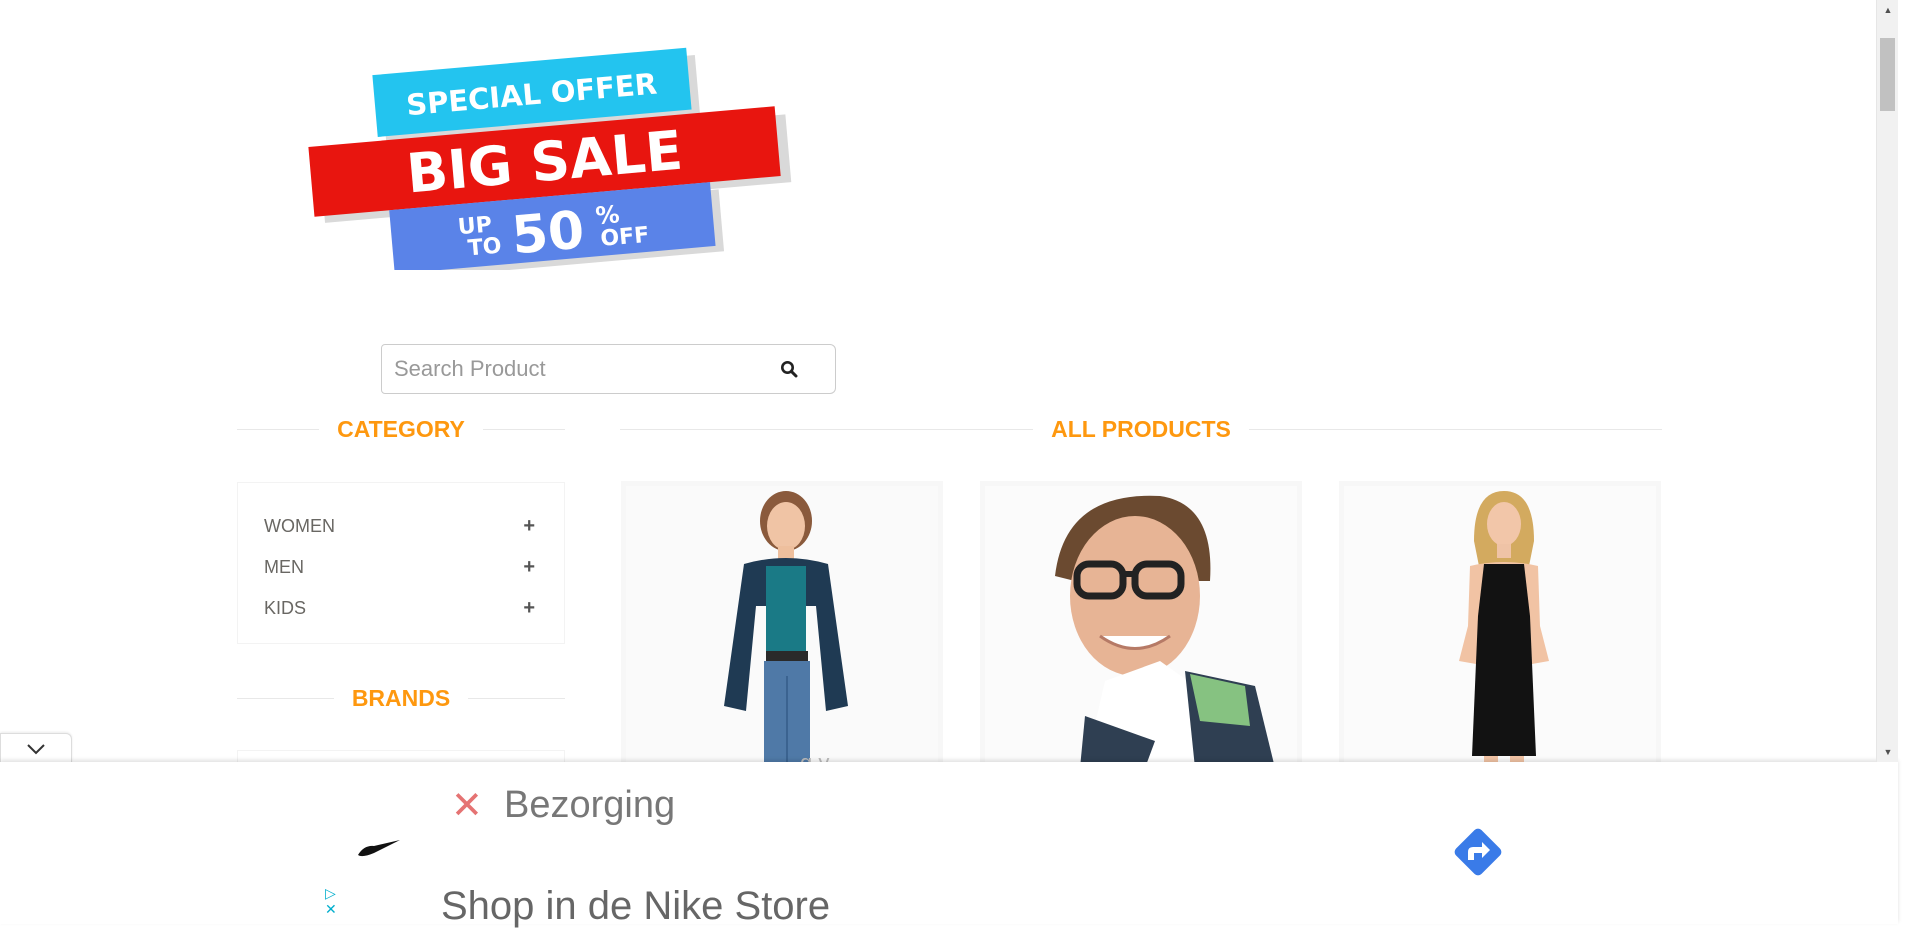 This screenshot has width=1920, height=929. Describe the element at coordinates (562, 369) in the screenshot. I see `search-input` at that location.